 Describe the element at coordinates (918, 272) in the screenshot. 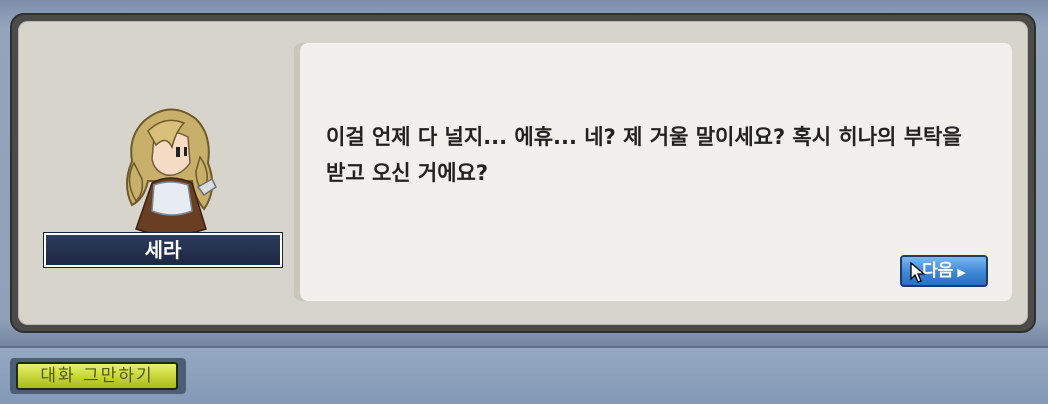

I see `mouse-cursor-icon` at that location.